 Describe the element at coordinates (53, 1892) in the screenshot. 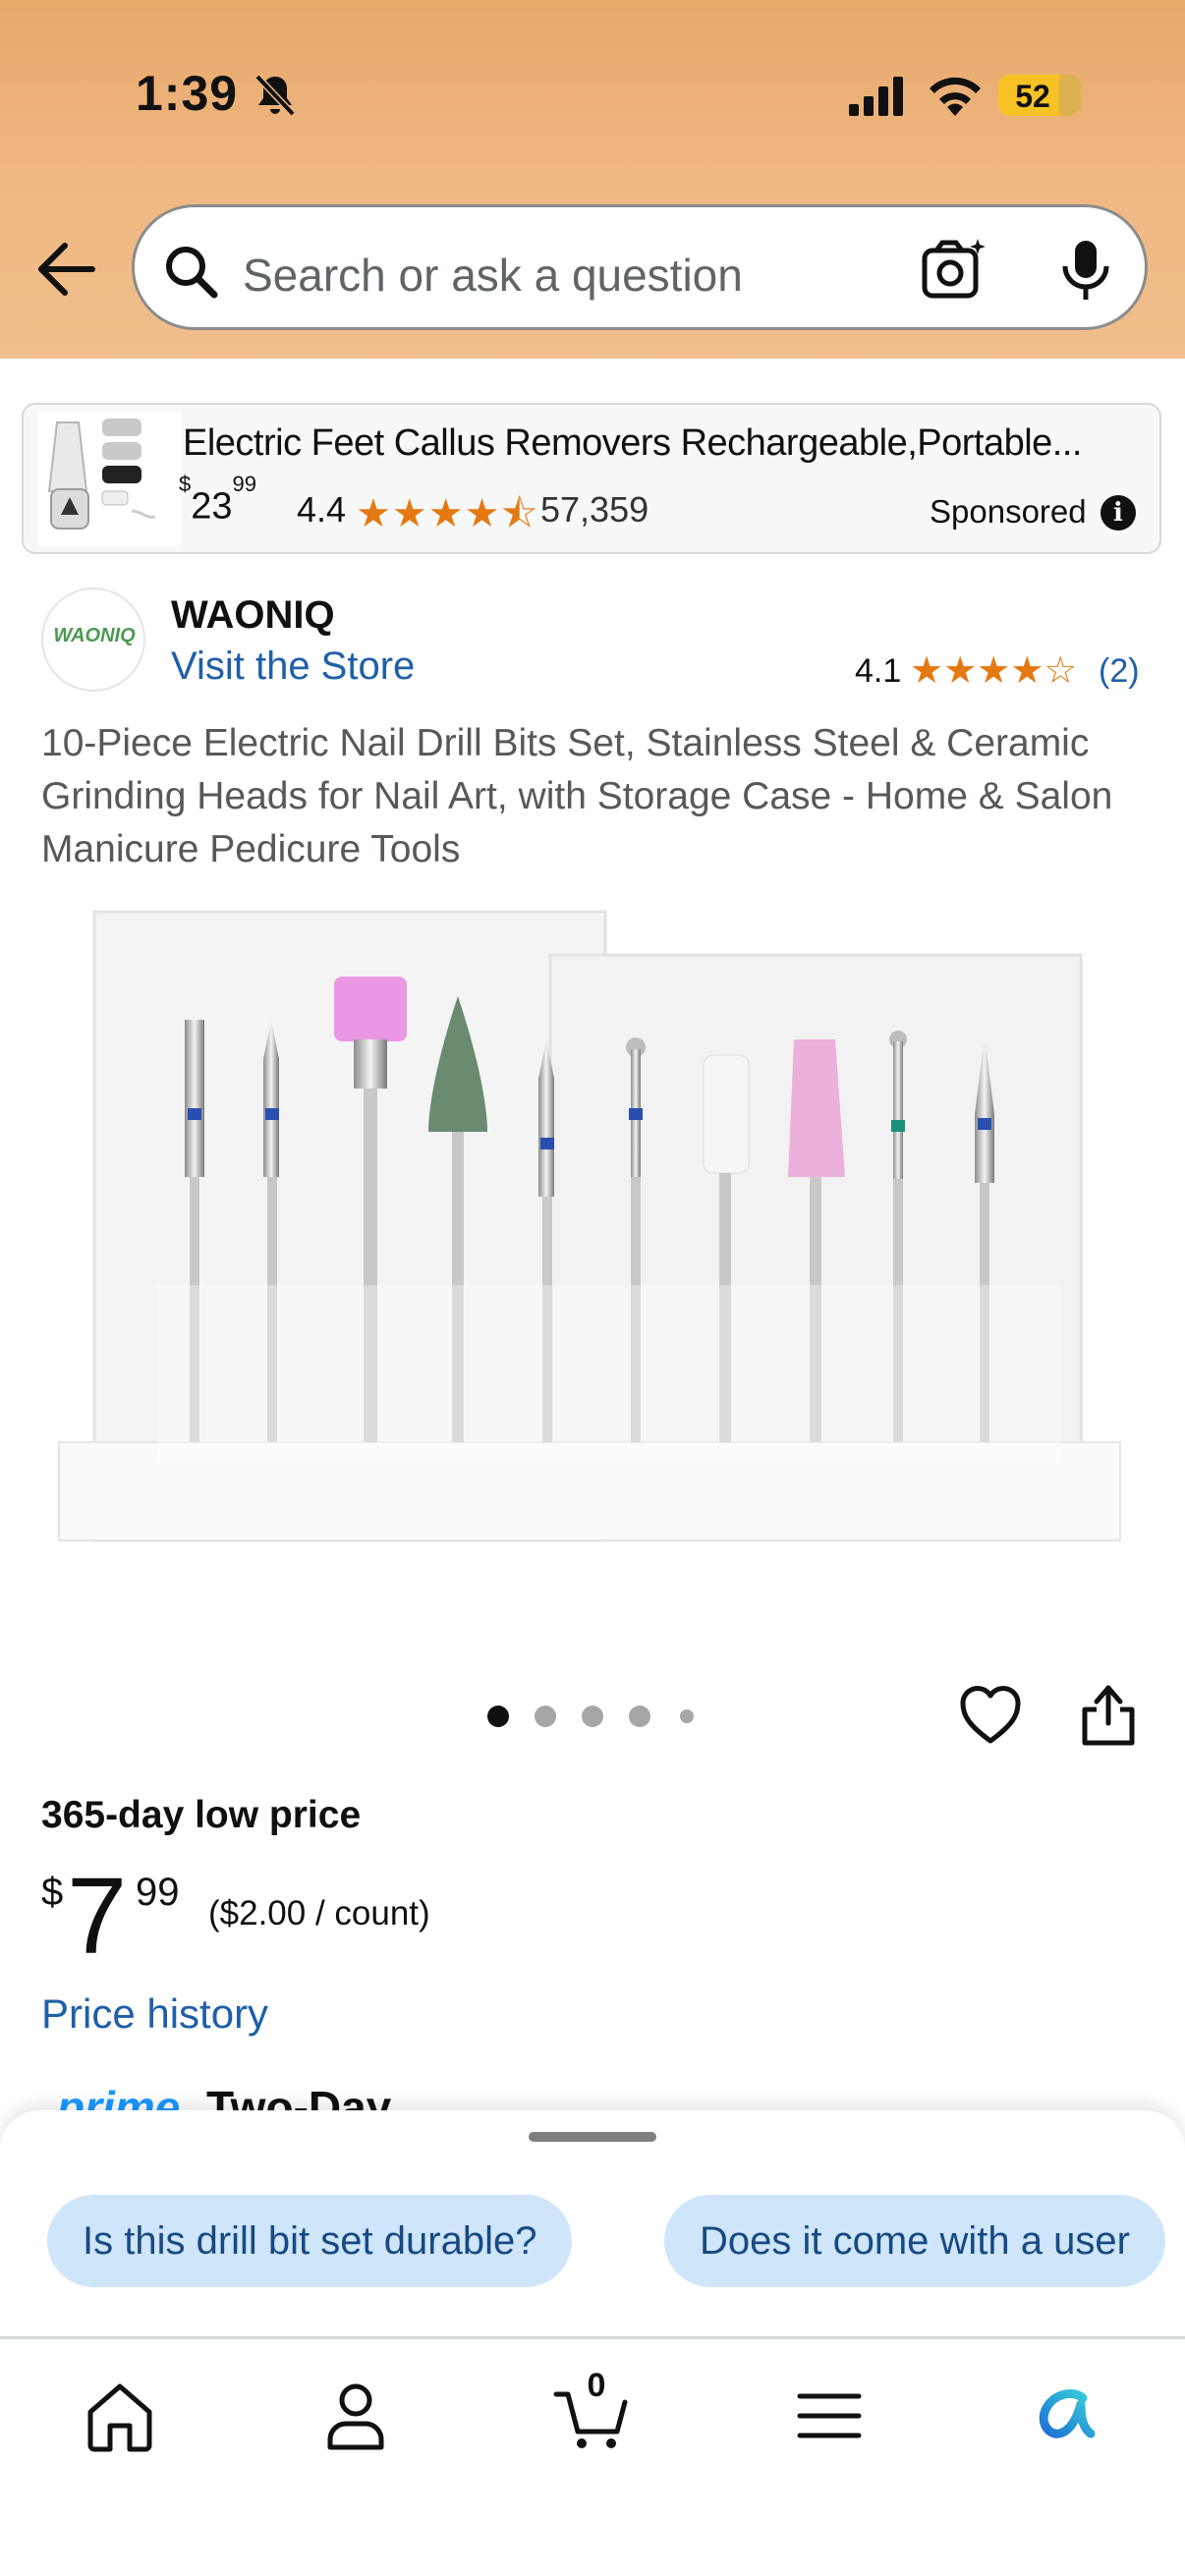

I see `price-symbol: $` at that location.